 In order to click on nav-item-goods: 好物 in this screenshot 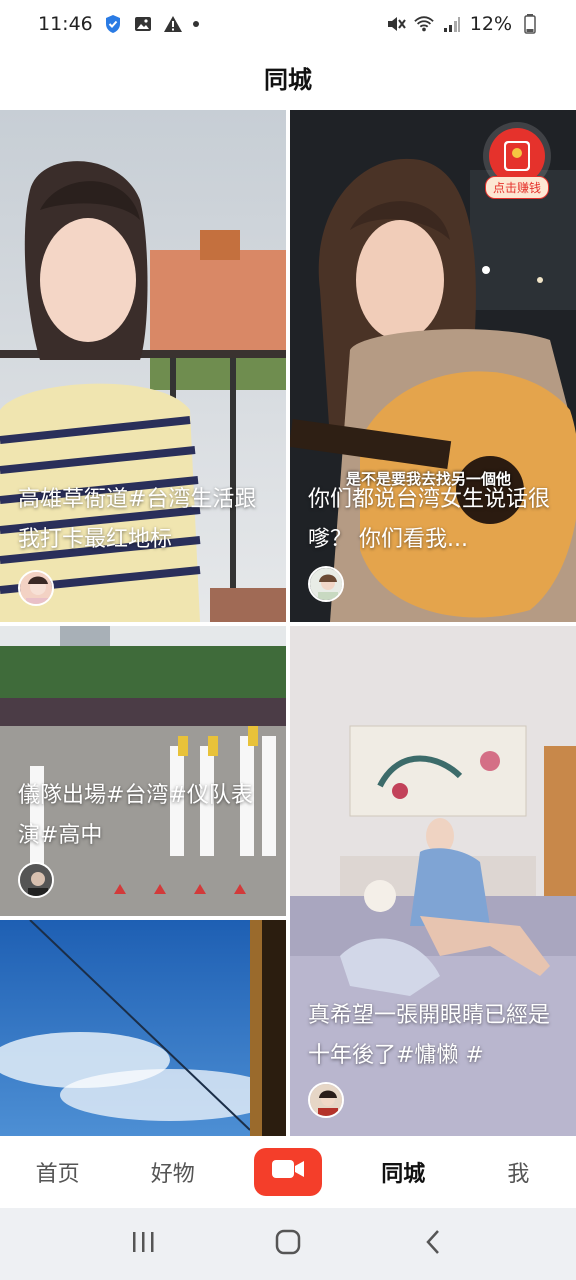, I will do `click(172, 1172)`.